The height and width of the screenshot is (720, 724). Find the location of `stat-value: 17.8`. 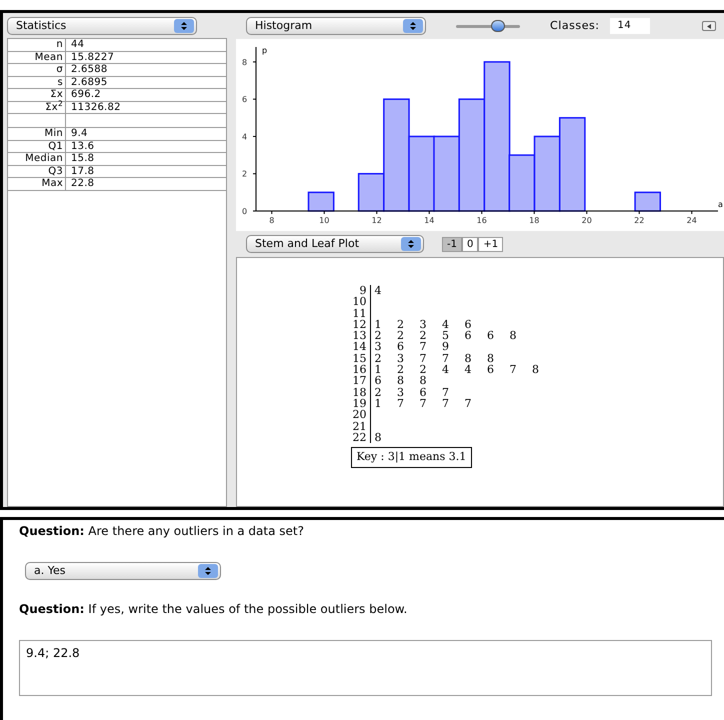

stat-value: 17.8 is located at coordinates (82, 171).